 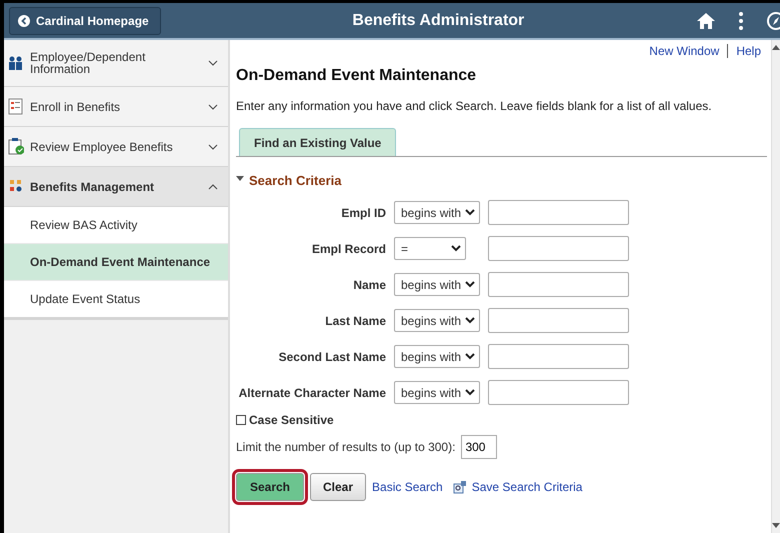 I want to click on home-icon, so click(x=706, y=21).